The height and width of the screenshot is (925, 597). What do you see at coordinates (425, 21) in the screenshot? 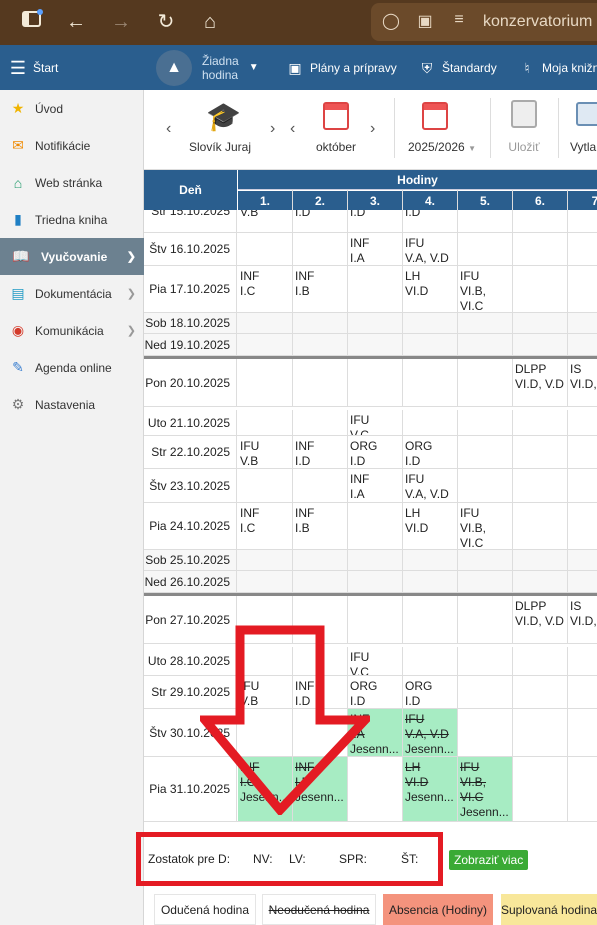
I see `lock-icon: ▣` at bounding box center [425, 21].